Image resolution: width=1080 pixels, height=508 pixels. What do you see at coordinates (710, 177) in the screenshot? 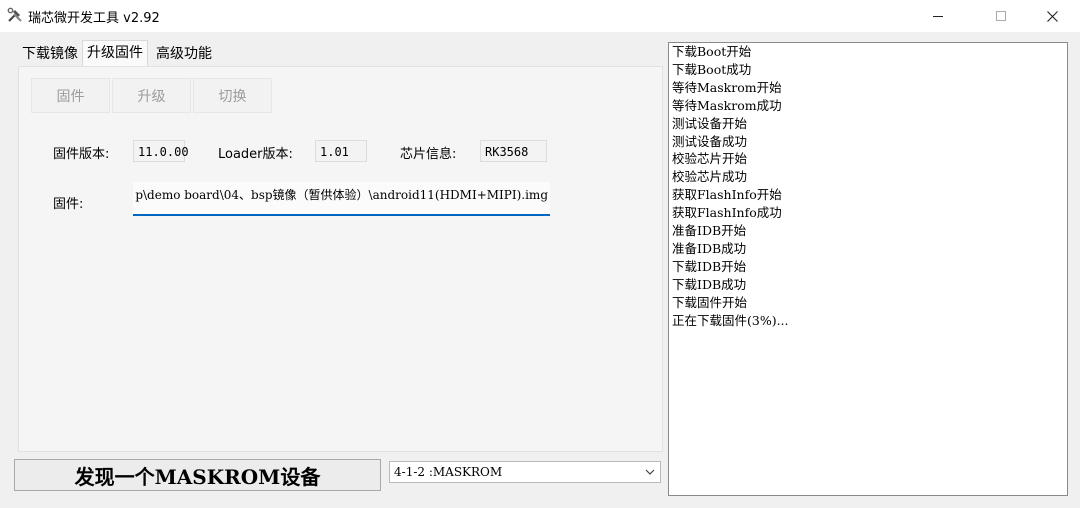
I see `log-line: 校验芯片成功` at bounding box center [710, 177].